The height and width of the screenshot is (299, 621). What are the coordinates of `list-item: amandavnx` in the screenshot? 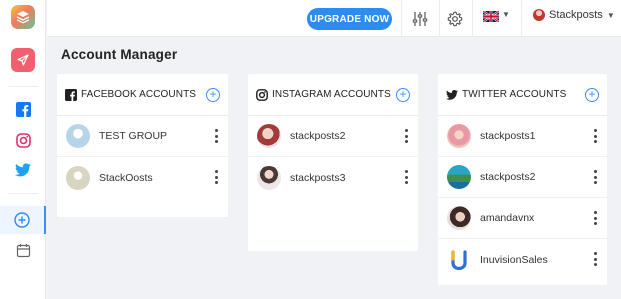 It's located at (522, 218).